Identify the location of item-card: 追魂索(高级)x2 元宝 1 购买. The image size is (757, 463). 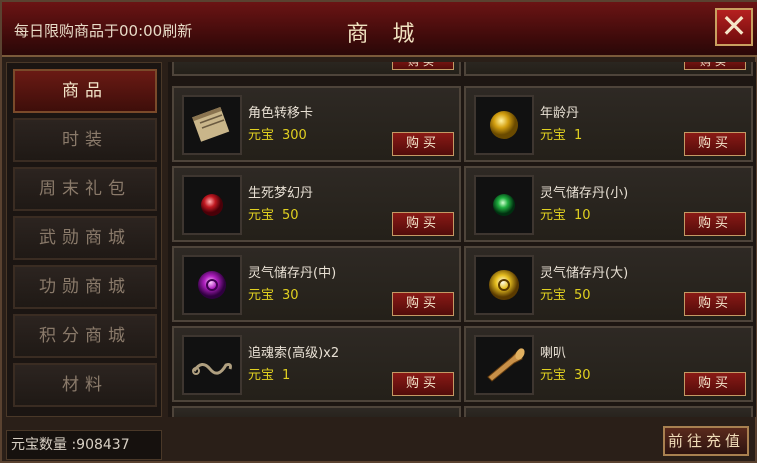
(316, 364).